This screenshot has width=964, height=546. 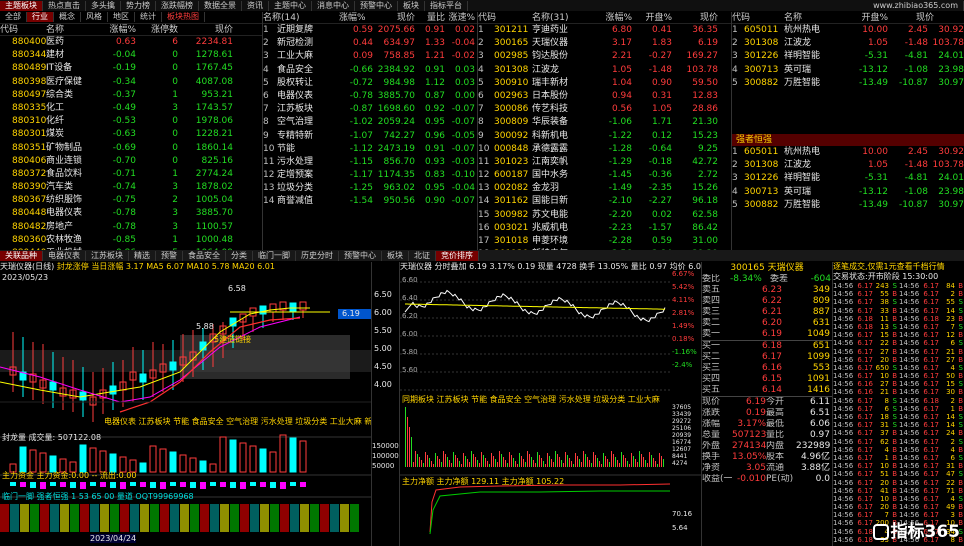 What do you see at coordinates (422, 255) in the screenshot?
I see `chart-tab: 北证` at bounding box center [422, 255].